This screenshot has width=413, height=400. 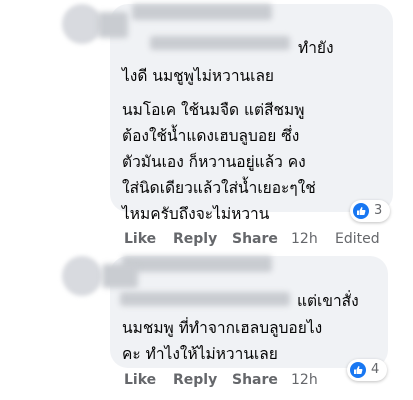 What do you see at coordinates (222, 328) in the screenshot?
I see `comment-text-line: นมชมพู ที่ทำจากเฮลบลูบอยไง` at bounding box center [222, 328].